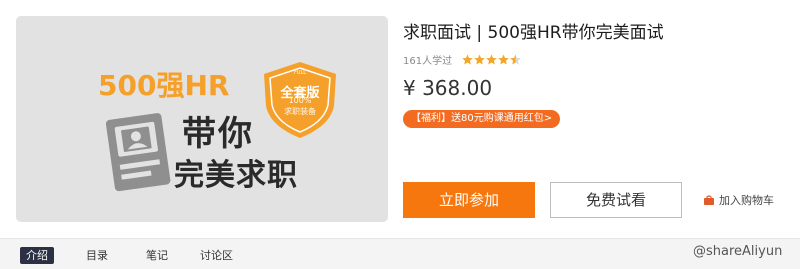 The width and height of the screenshot is (800, 269). I want to click on tab-discussion: 讨论区, so click(216, 255).